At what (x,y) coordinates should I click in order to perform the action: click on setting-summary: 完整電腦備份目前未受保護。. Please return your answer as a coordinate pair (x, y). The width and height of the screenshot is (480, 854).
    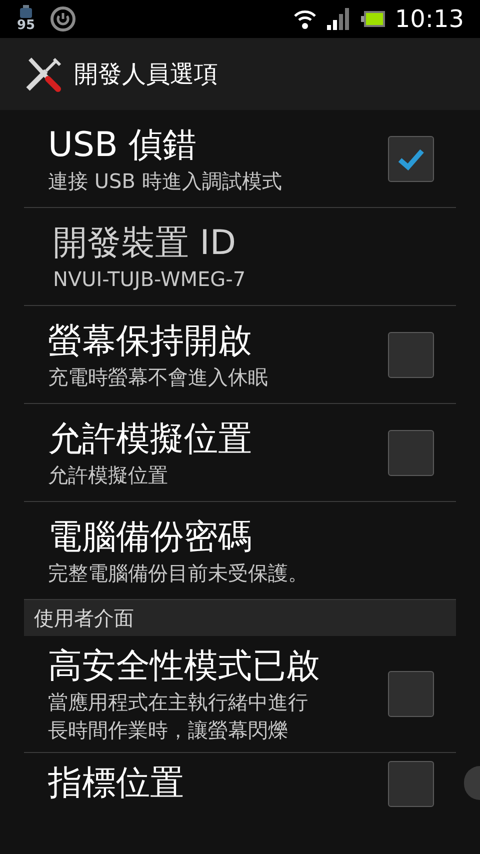
    Looking at the image, I should click on (178, 573).